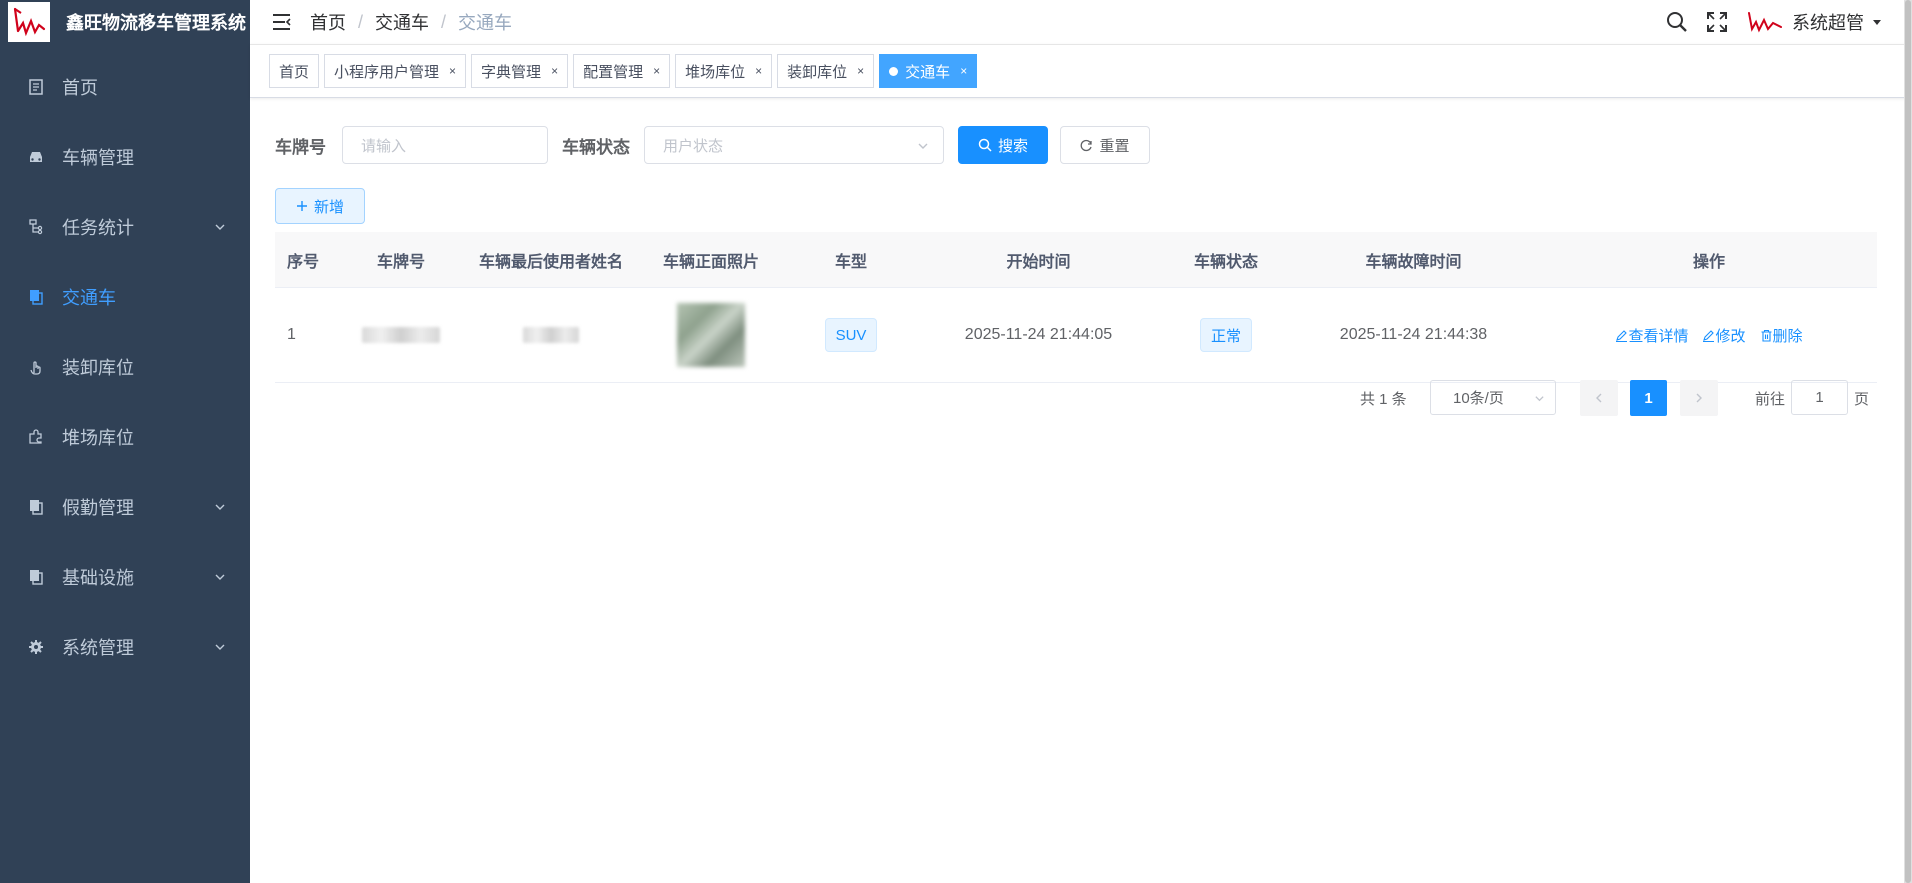  I want to click on scrollbar-thumb, so click(1908, 441).